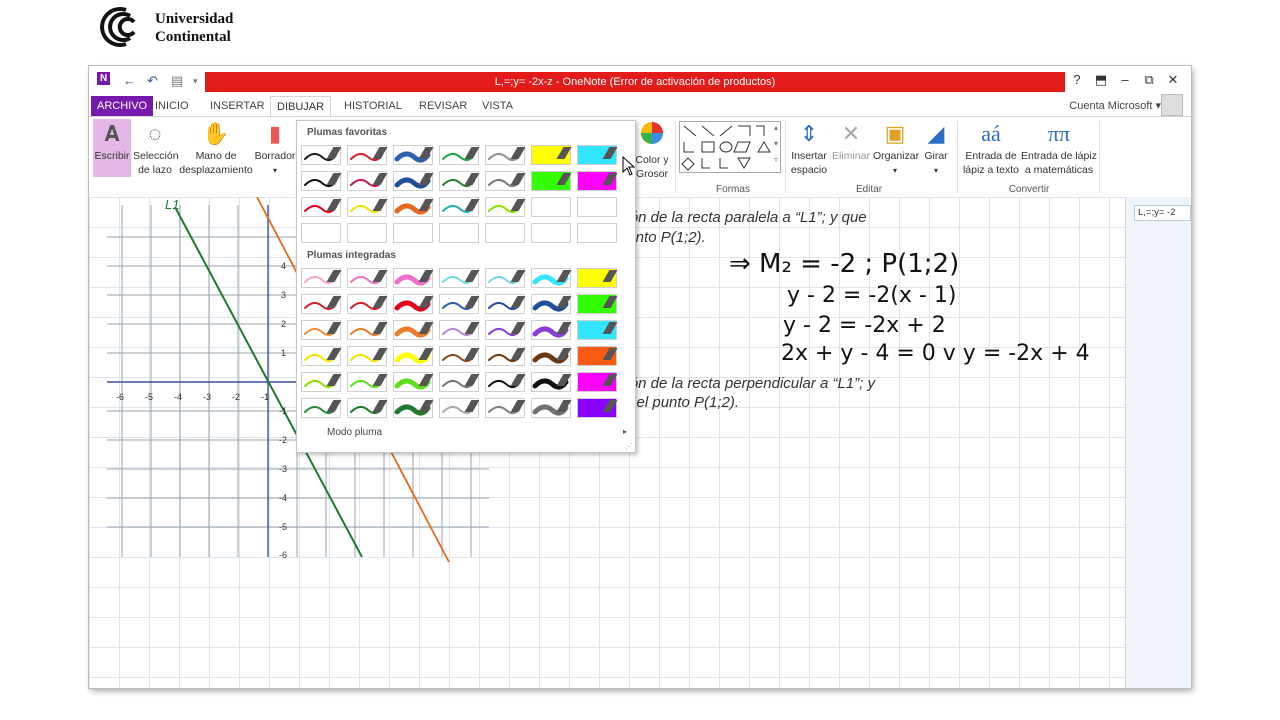  I want to click on shapes-gallery: ▴ ▾ ▿, so click(730, 147).